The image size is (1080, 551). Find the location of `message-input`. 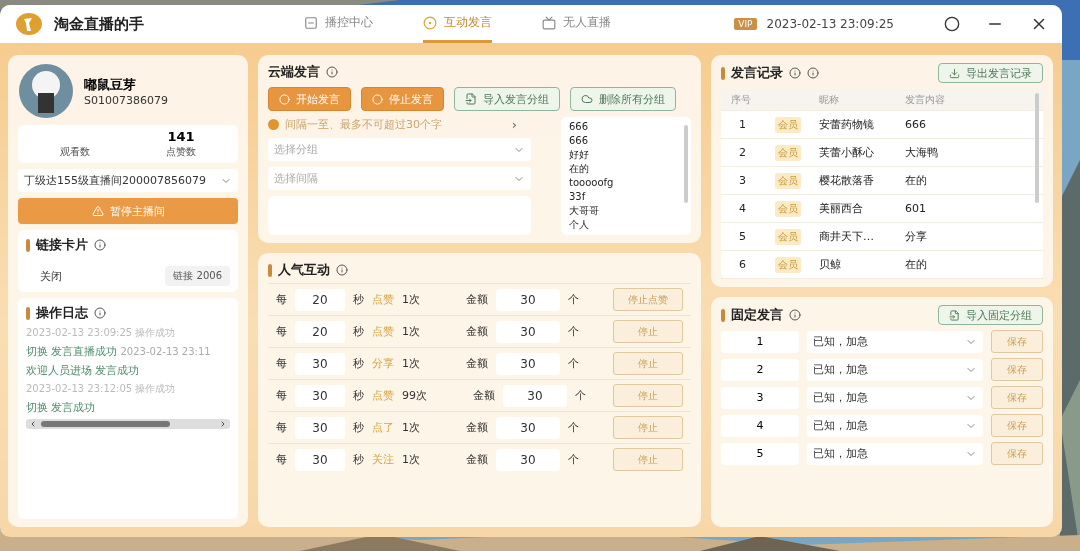

message-input is located at coordinates (399, 215).